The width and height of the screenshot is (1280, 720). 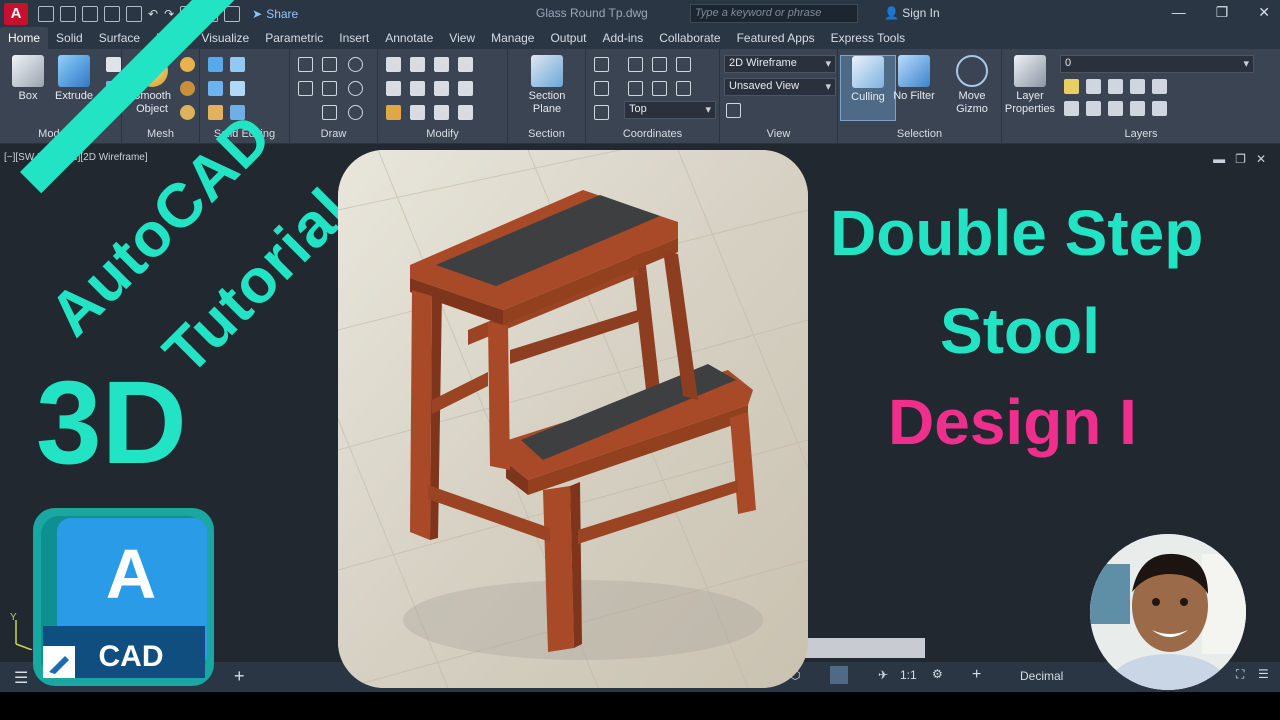 I want to click on rotate-icon, so click(x=393, y=88).